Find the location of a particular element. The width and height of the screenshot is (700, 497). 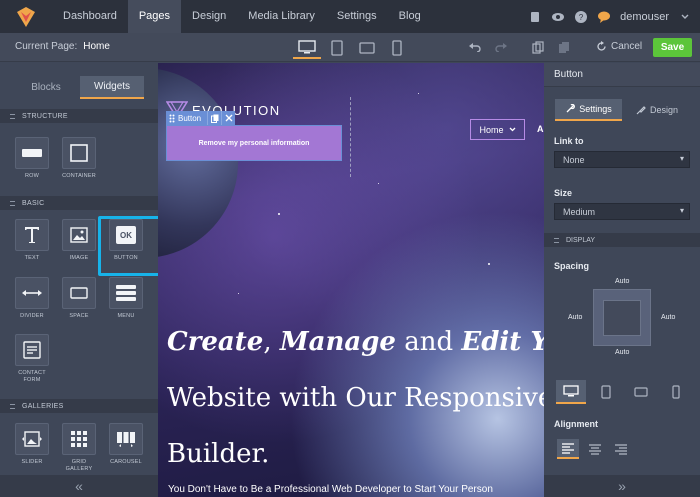

tablet-landscape-button is located at coordinates (367, 47).